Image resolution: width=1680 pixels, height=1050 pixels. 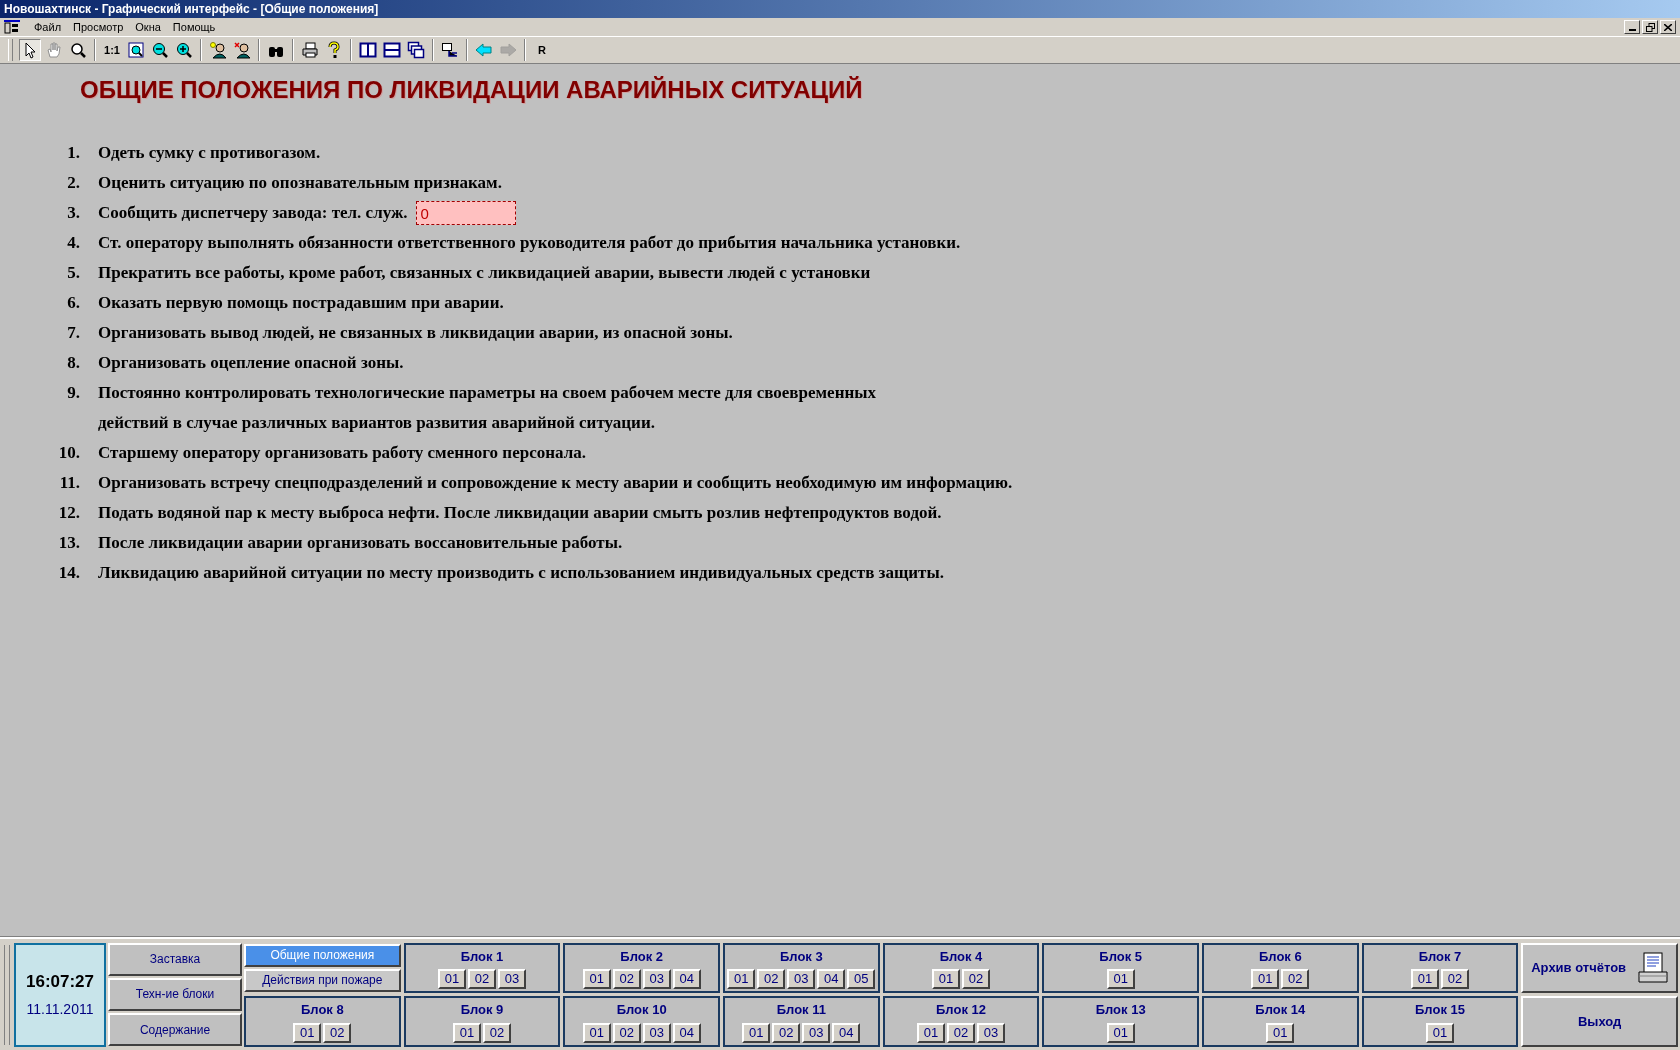 I want to click on instruction-text: действий в случае различных вариантов развития аварийной ситуации., so click(x=376, y=423).